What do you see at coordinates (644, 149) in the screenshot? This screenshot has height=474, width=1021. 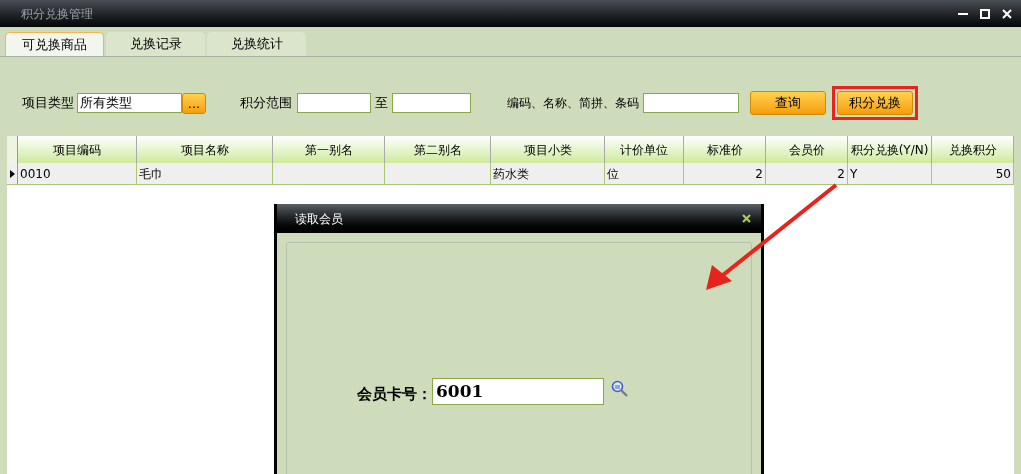 I see `column-header: 计价单位` at bounding box center [644, 149].